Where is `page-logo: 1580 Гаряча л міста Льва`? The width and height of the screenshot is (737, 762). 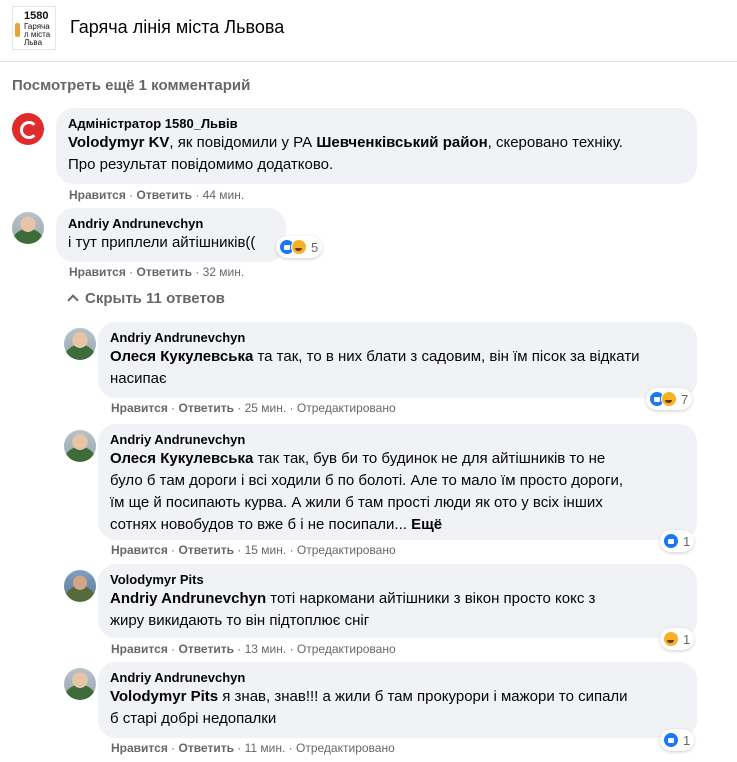
page-logo: 1580 Гаряча л міста Льва is located at coordinates (34, 28).